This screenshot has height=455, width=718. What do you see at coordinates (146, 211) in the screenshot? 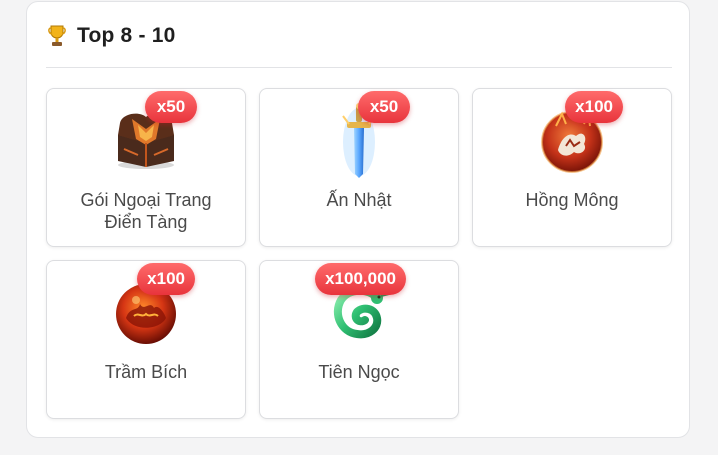
I see `item-name: Gói Ngoại Trang Điển Tàng` at bounding box center [146, 211].